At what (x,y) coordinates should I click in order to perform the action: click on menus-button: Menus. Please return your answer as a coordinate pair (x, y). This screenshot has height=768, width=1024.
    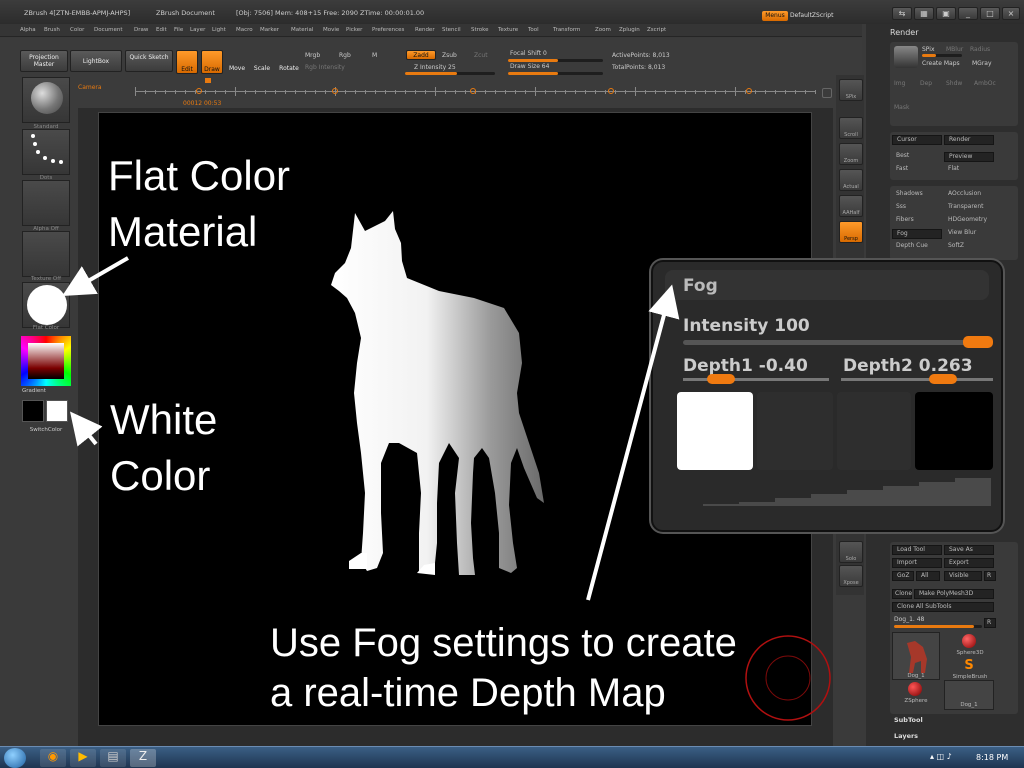
    Looking at the image, I should click on (775, 16).